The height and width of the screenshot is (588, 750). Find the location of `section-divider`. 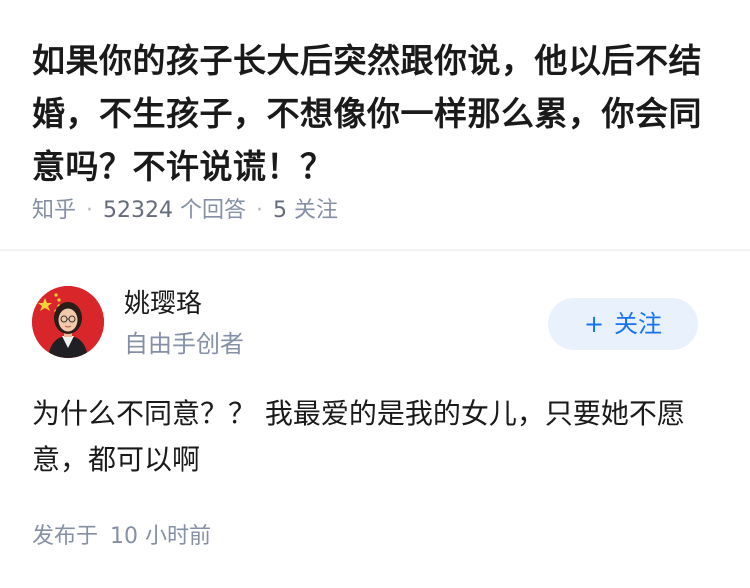

section-divider is located at coordinates (375, 250).